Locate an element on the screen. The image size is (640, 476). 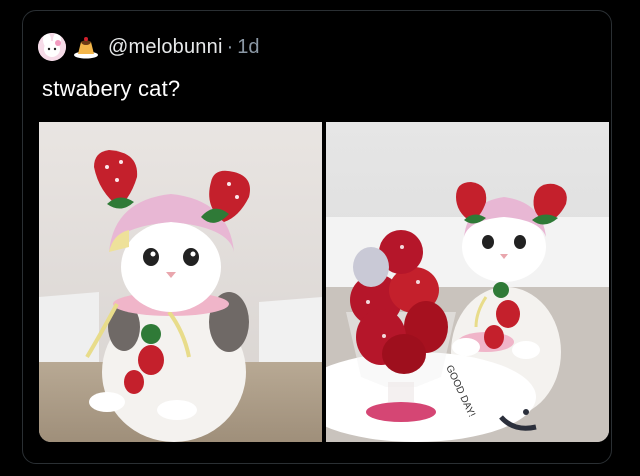
avatar is located at coordinates (52, 47).